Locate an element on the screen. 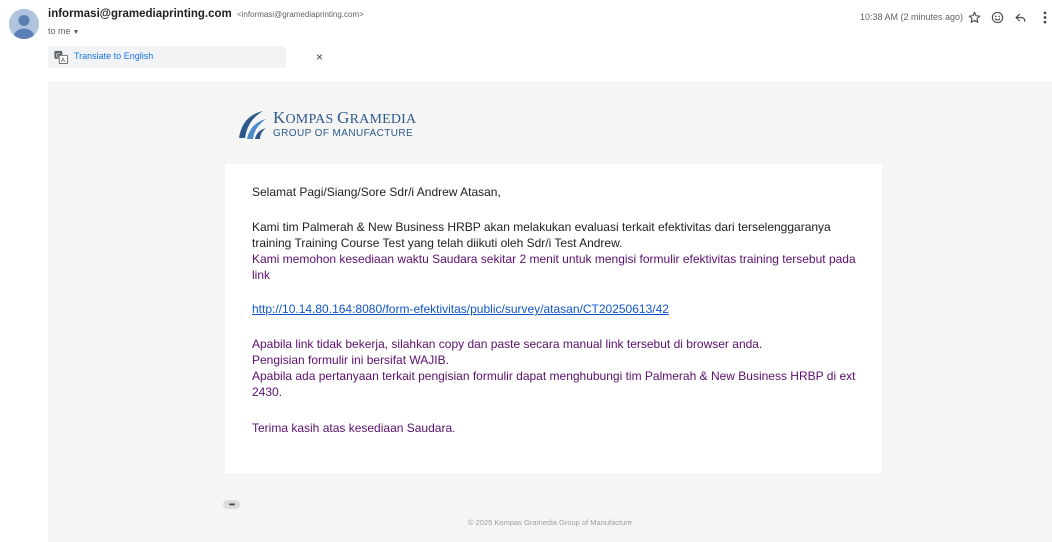 The image size is (1052, 542). timestamp: 10:38 AM (2 minutes ago) is located at coordinates (912, 17).